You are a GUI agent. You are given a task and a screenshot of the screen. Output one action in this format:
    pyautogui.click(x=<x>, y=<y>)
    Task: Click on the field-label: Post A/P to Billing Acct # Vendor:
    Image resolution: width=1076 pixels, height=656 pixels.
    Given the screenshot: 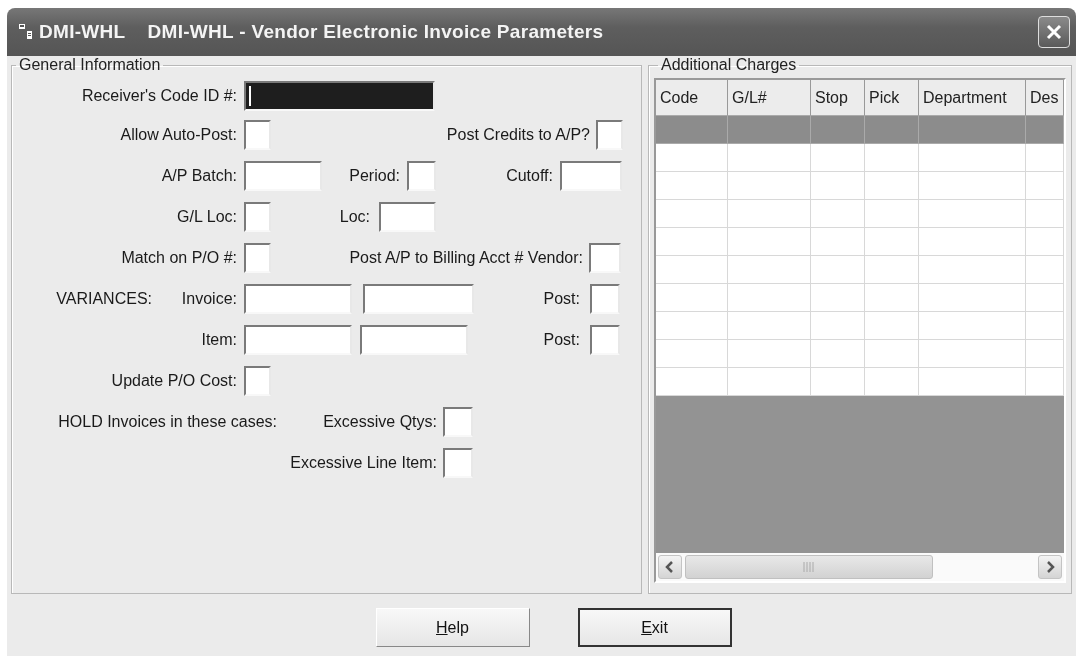 What is the action you would take?
    pyautogui.click(x=465, y=257)
    